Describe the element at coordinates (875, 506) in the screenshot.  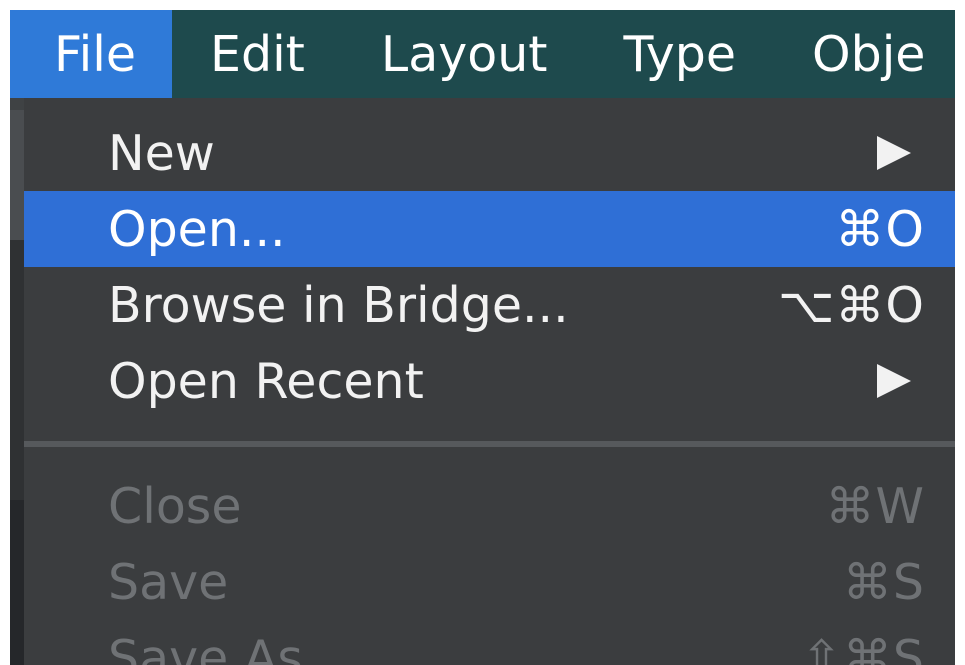
I see `menu-item-shortcut: ⌘W` at that location.